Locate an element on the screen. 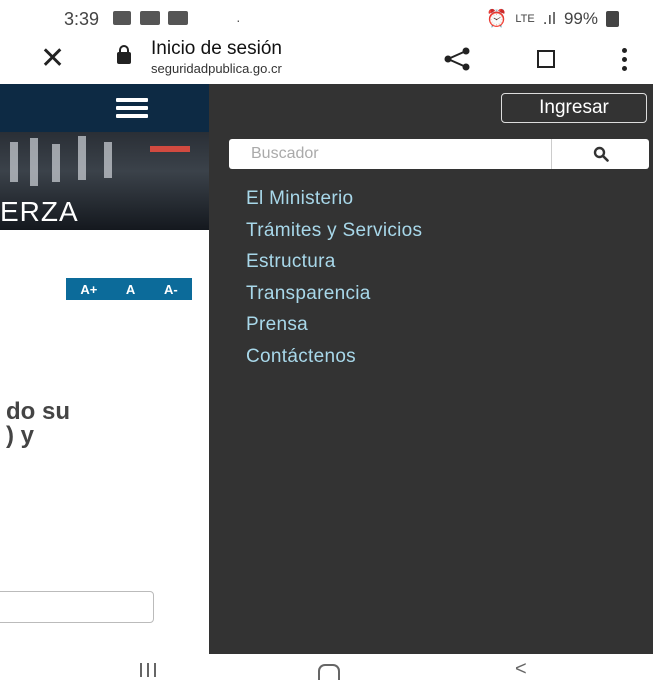 This screenshot has width=653, height=681. font-reset-button: A is located at coordinates (130, 289).